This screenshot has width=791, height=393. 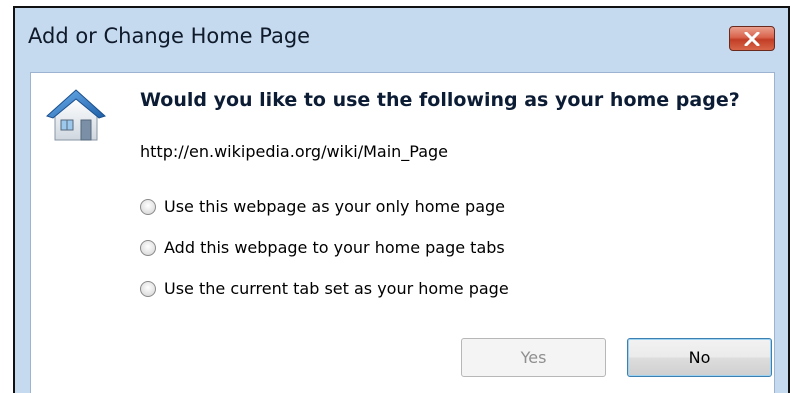 I want to click on option-label: Add this webpage to your home page tabs, so click(x=334, y=247).